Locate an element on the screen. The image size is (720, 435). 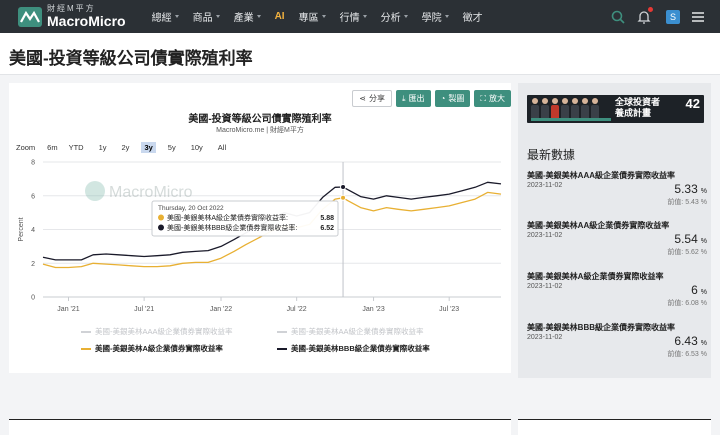
zoom-selector: Zoom 6m YTD 1y 2y 3y 5y 10y All is located at coordinates (122, 147).